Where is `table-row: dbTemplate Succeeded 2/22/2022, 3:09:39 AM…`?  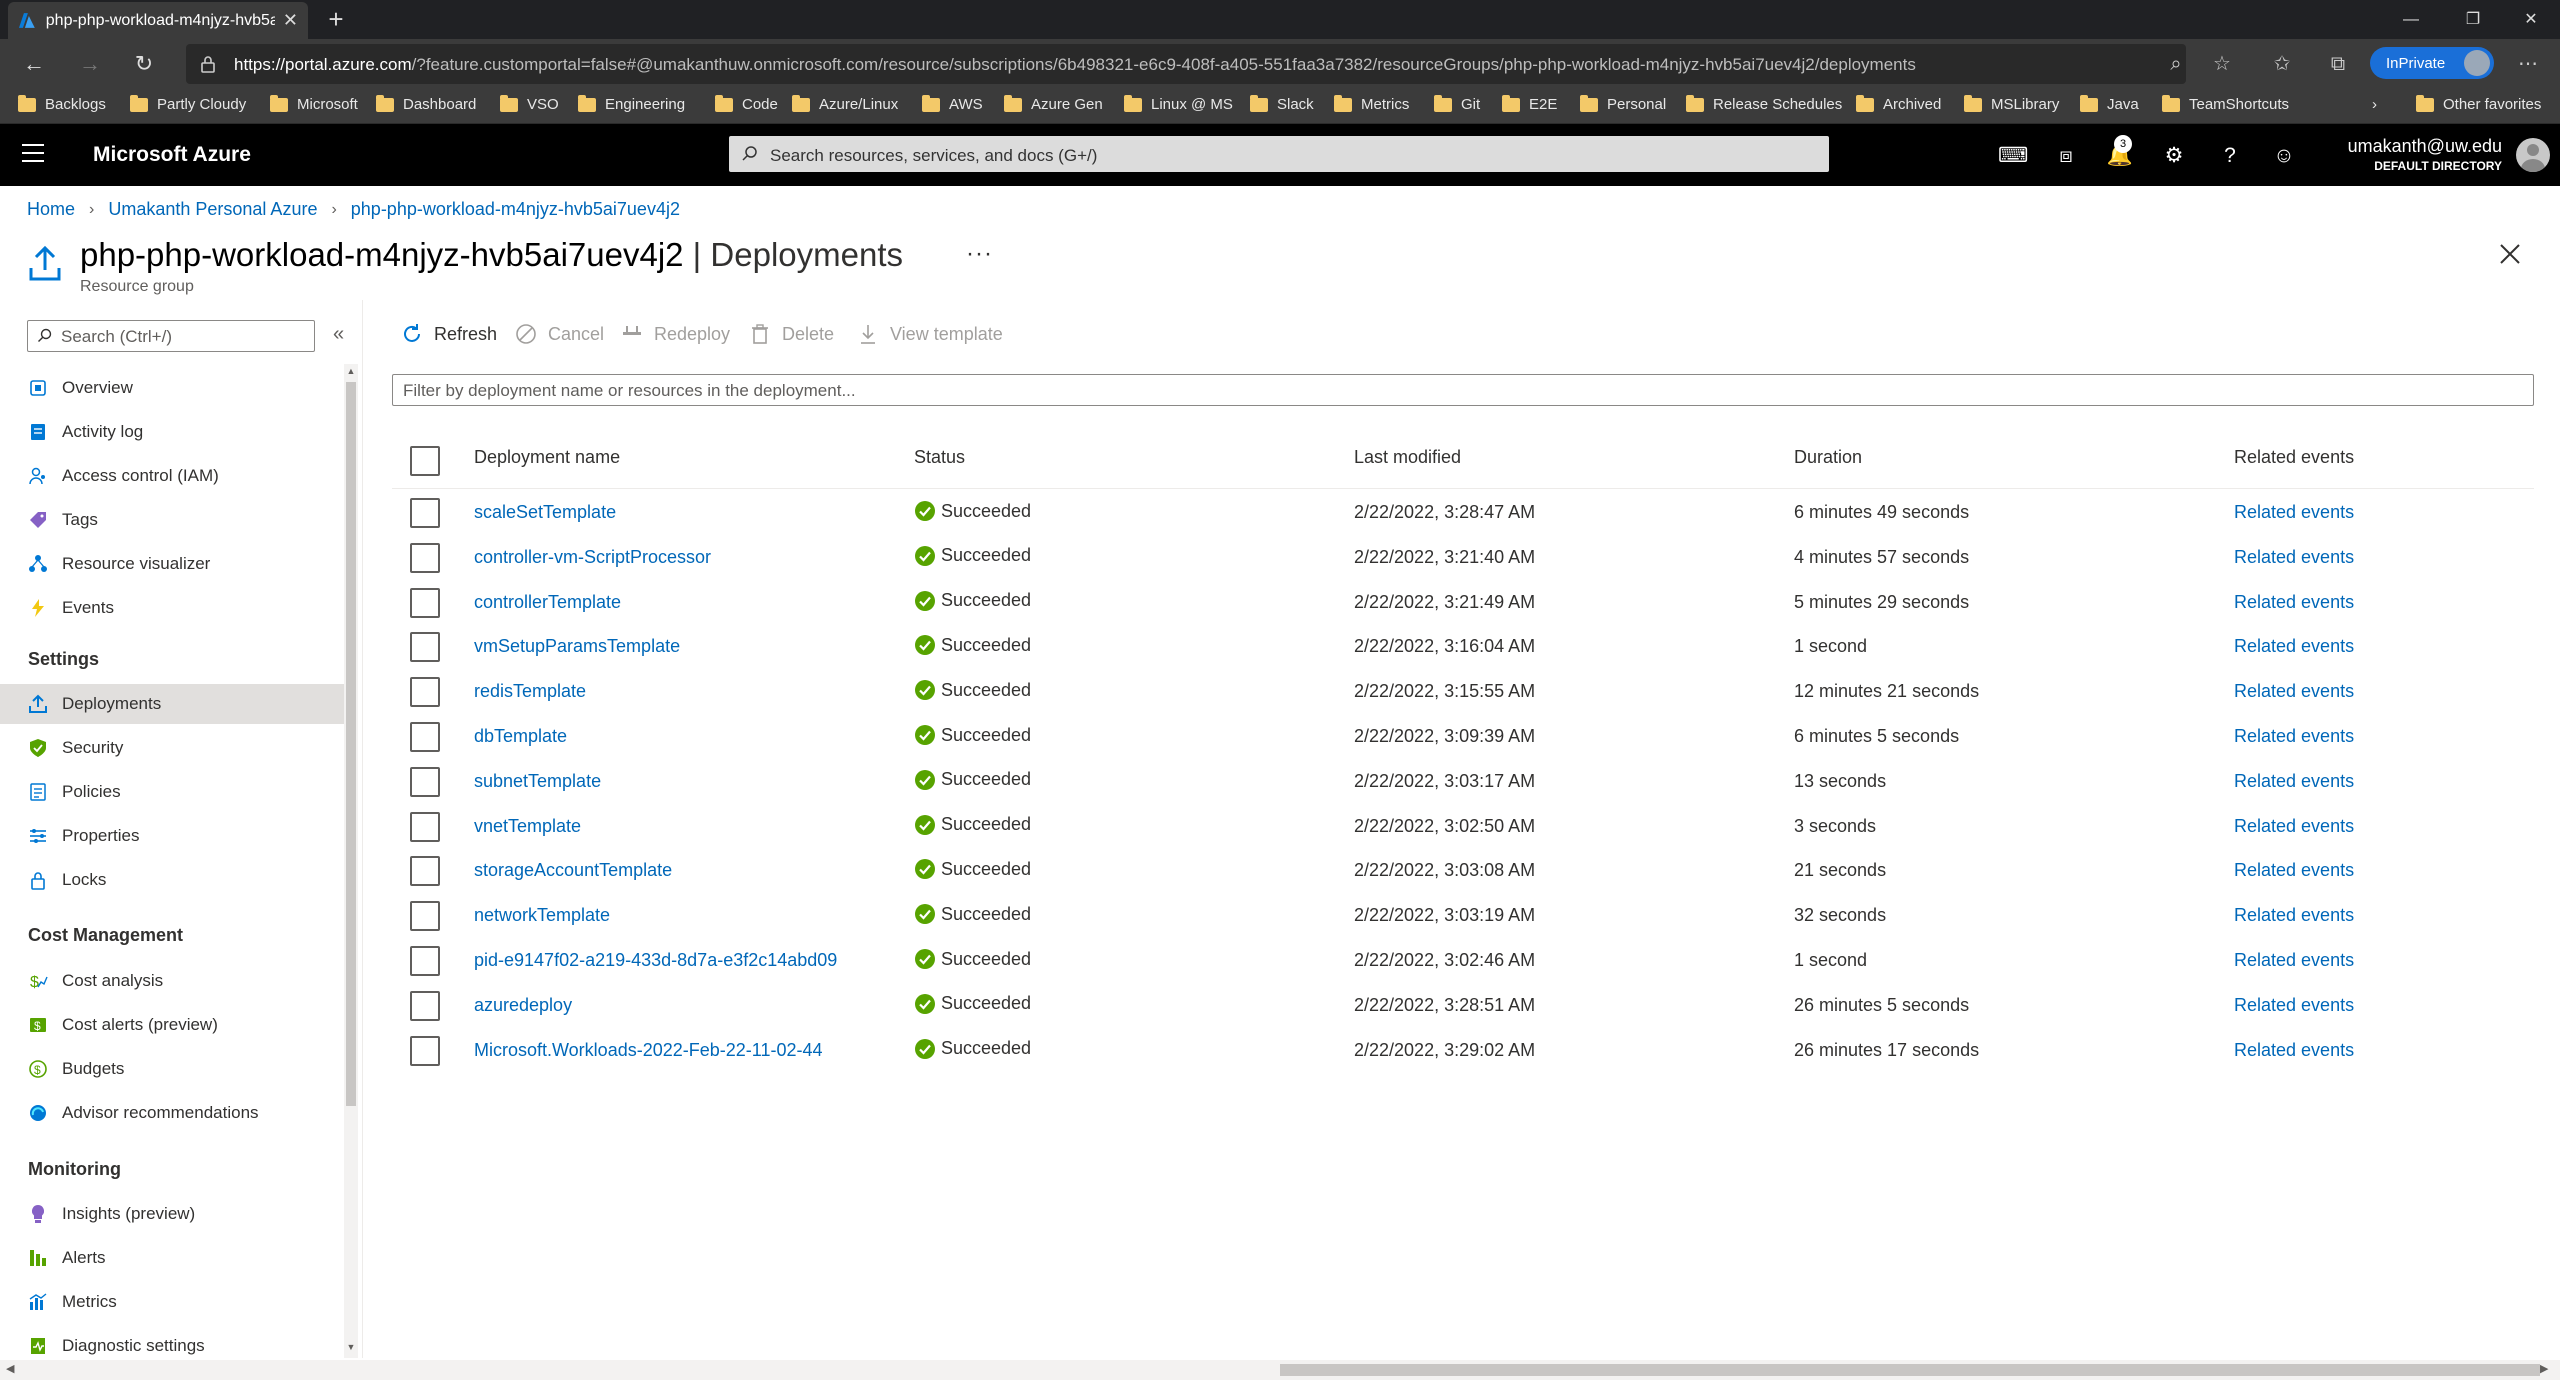 table-row: dbTemplate Succeeded 2/22/2022, 3:09:39 AM… is located at coordinates (1463, 736).